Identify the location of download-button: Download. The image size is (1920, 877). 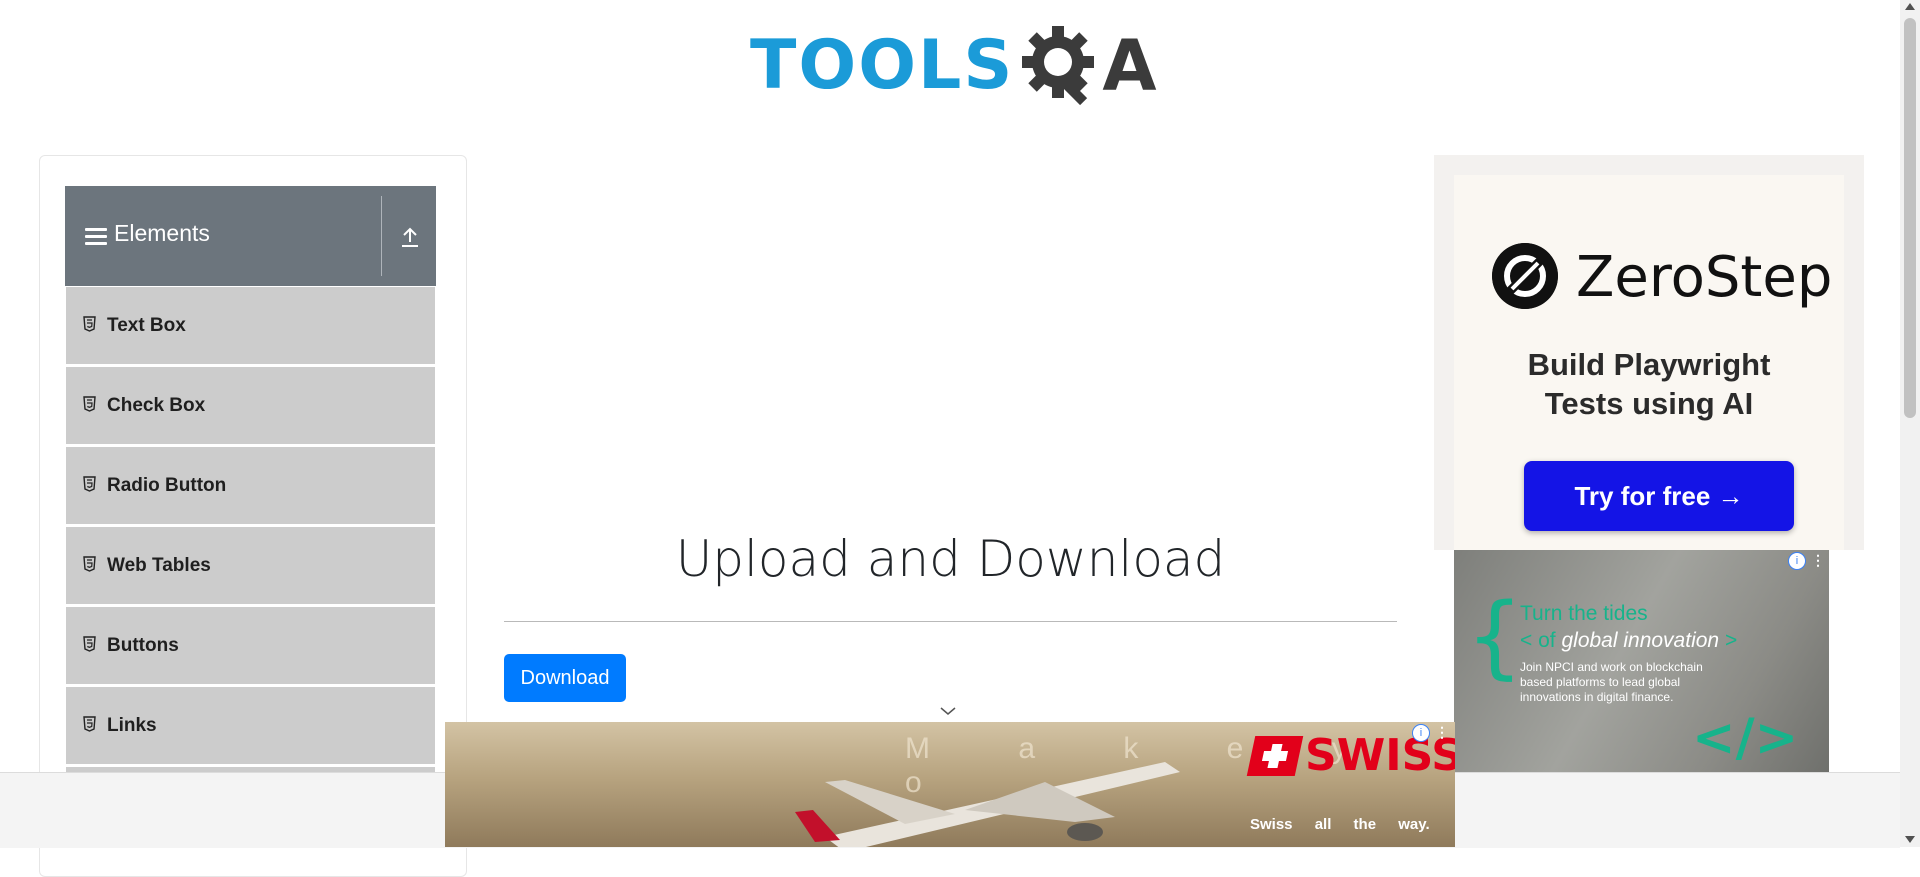
(565, 678).